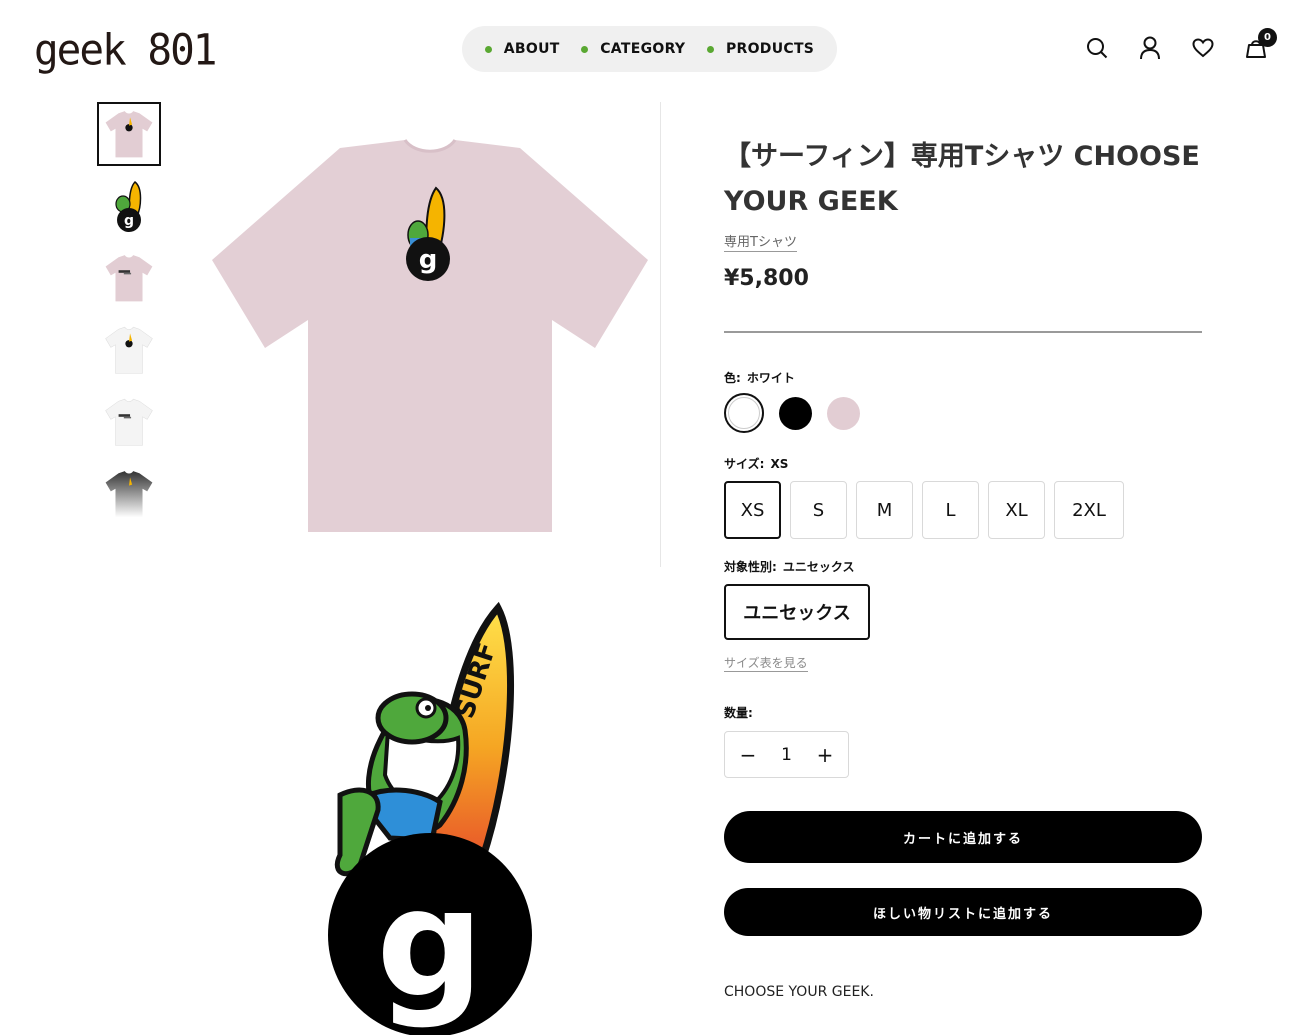  I want to click on add-to-wishlist-button: ほしい物リストに追加する, so click(963, 912).